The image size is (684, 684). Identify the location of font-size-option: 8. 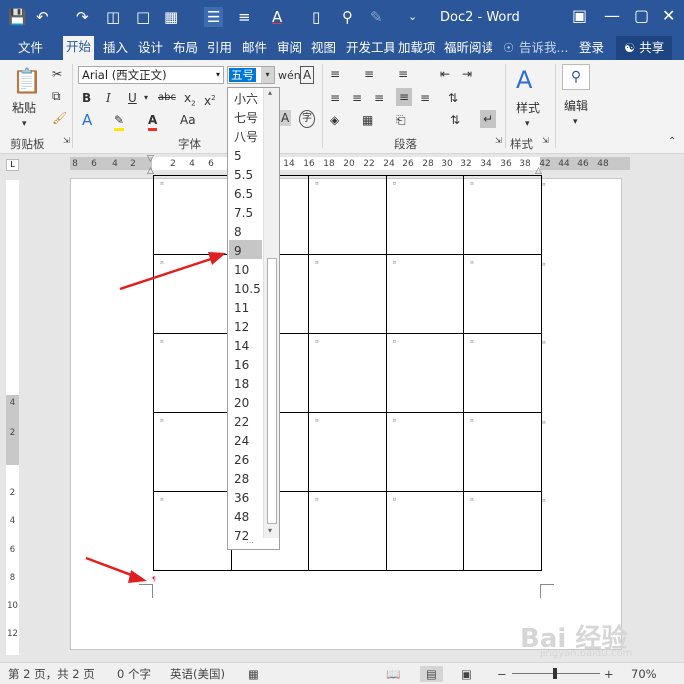
(238, 232).